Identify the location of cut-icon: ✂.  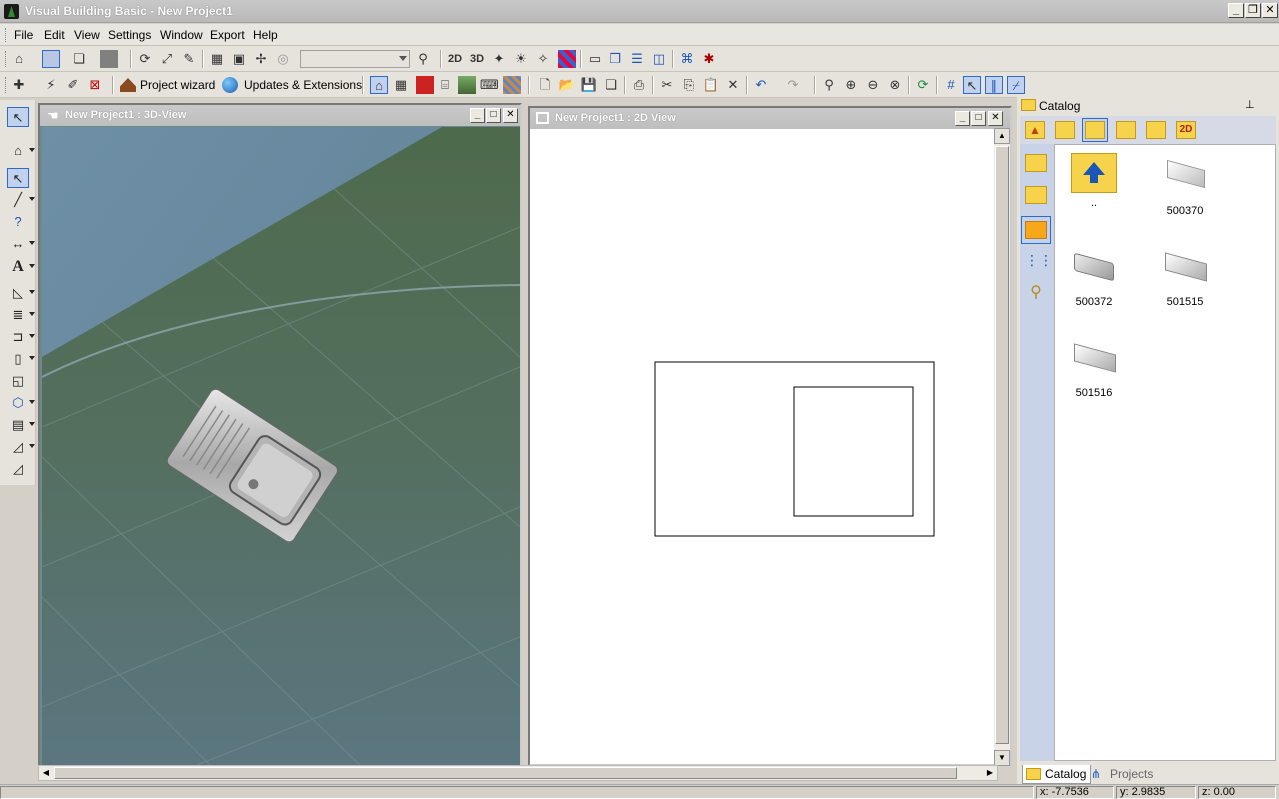
(667, 85).